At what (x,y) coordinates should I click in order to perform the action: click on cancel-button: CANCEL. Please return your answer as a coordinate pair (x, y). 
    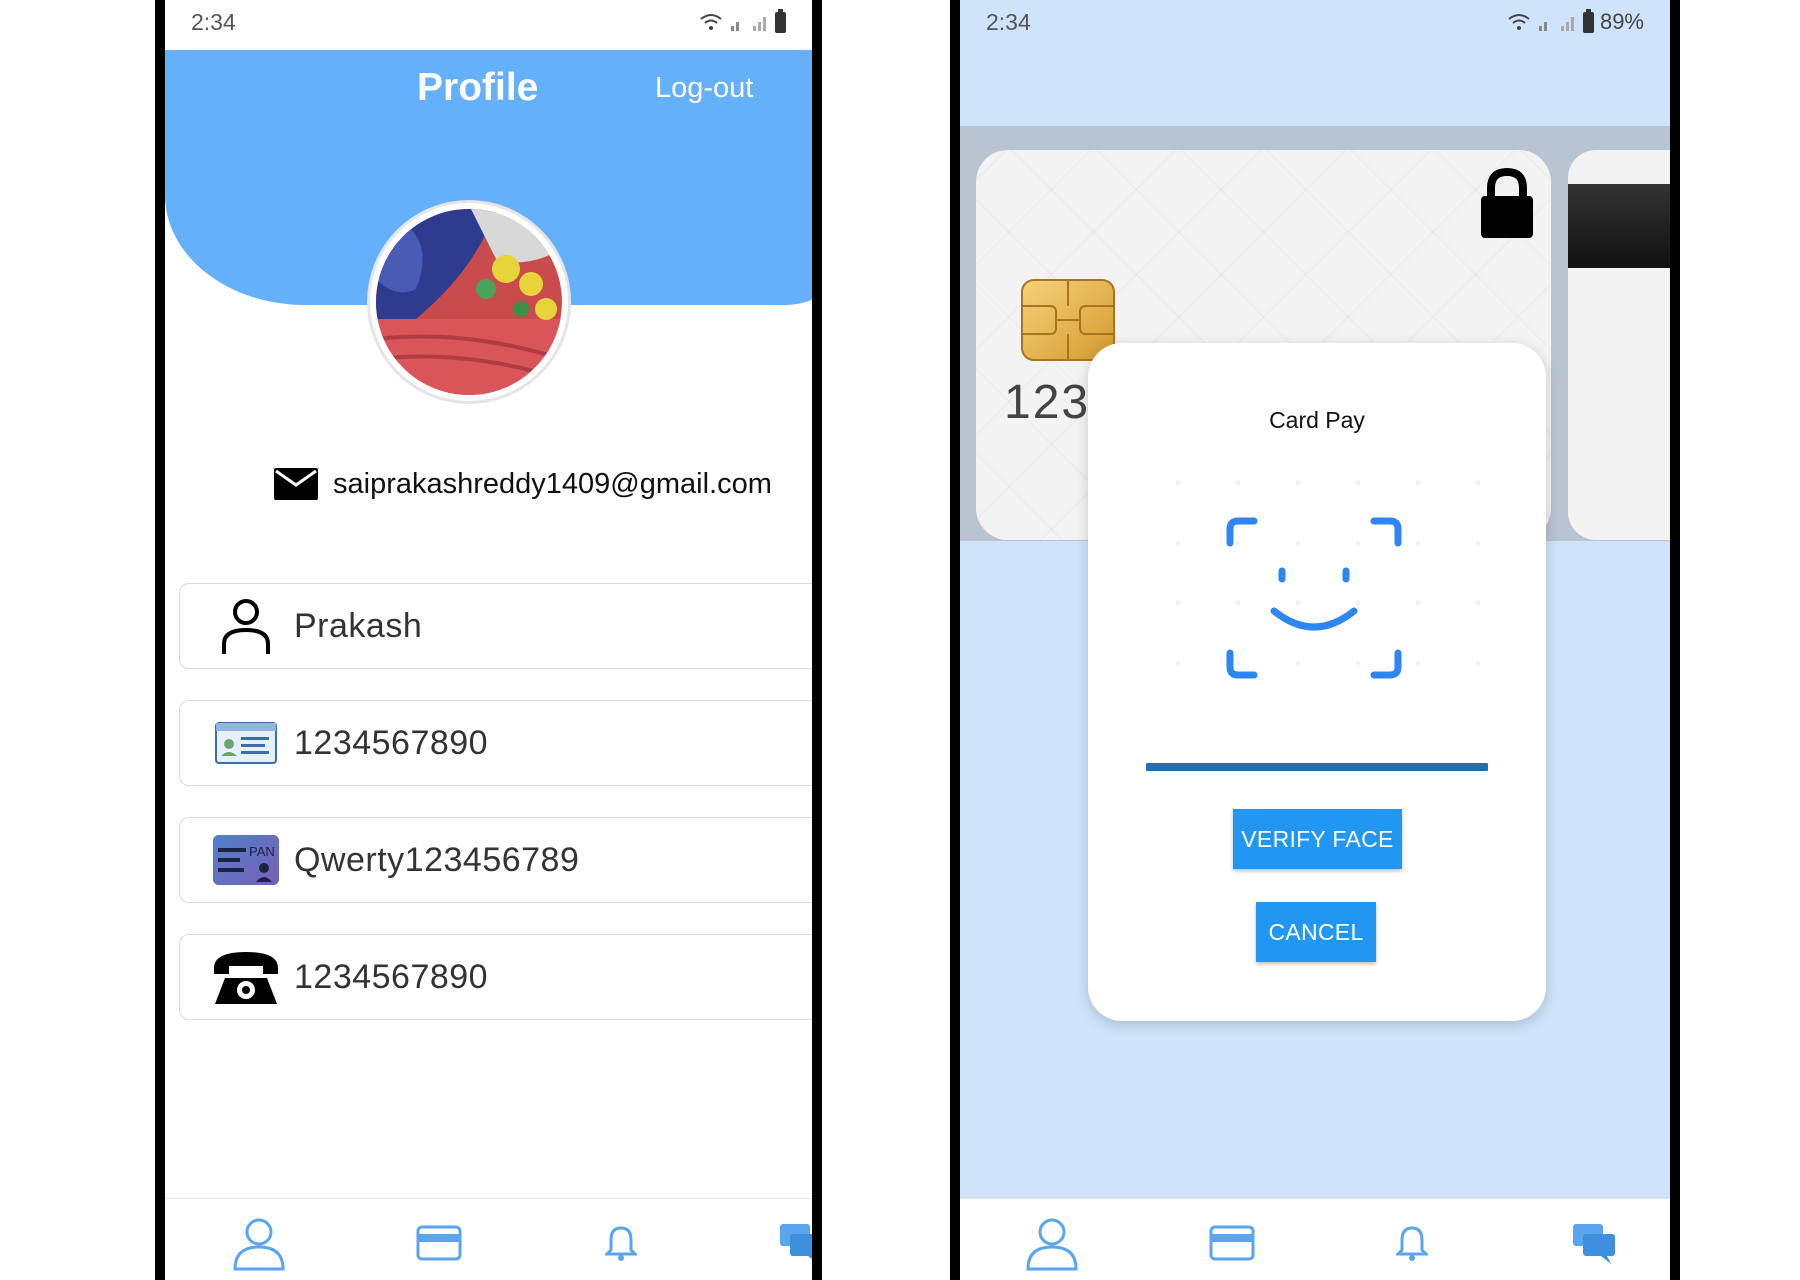
    Looking at the image, I should click on (1316, 932).